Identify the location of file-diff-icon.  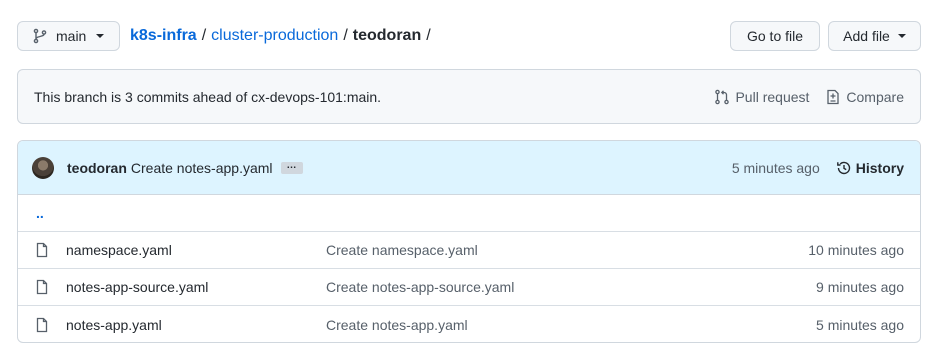
(833, 97).